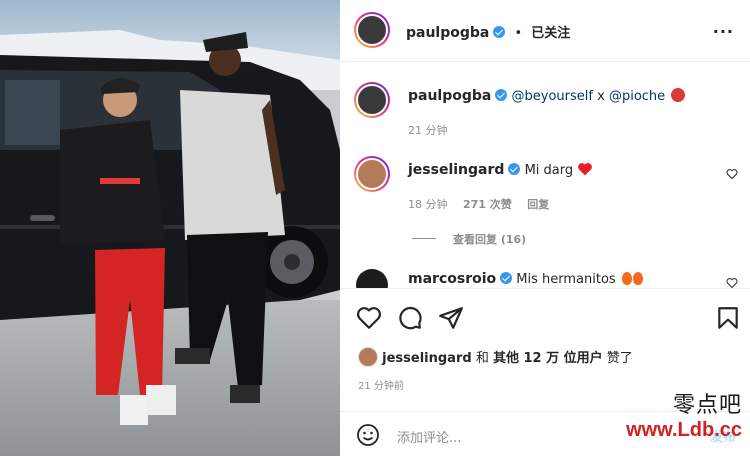 This screenshot has width=750, height=456. I want to click on caption-username: paulpogba, so click(449, 96).